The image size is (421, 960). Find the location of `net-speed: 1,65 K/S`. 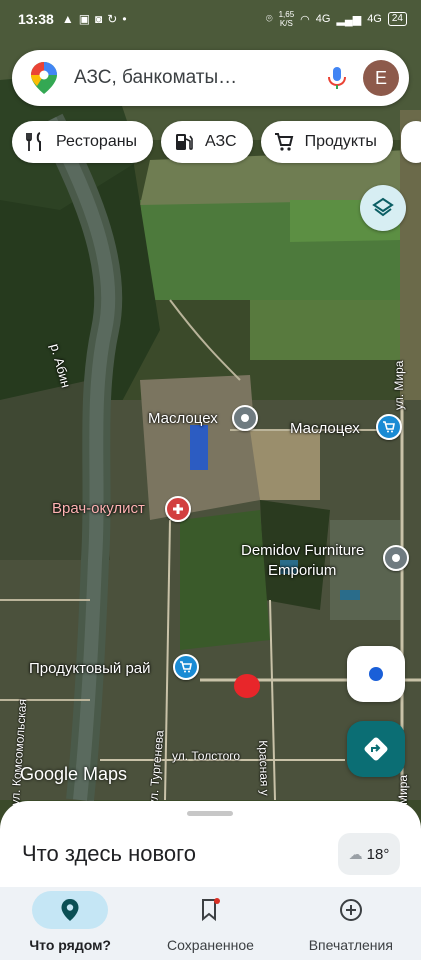

net-speed: 1,65 K/S is located at coordinates (287, 19).